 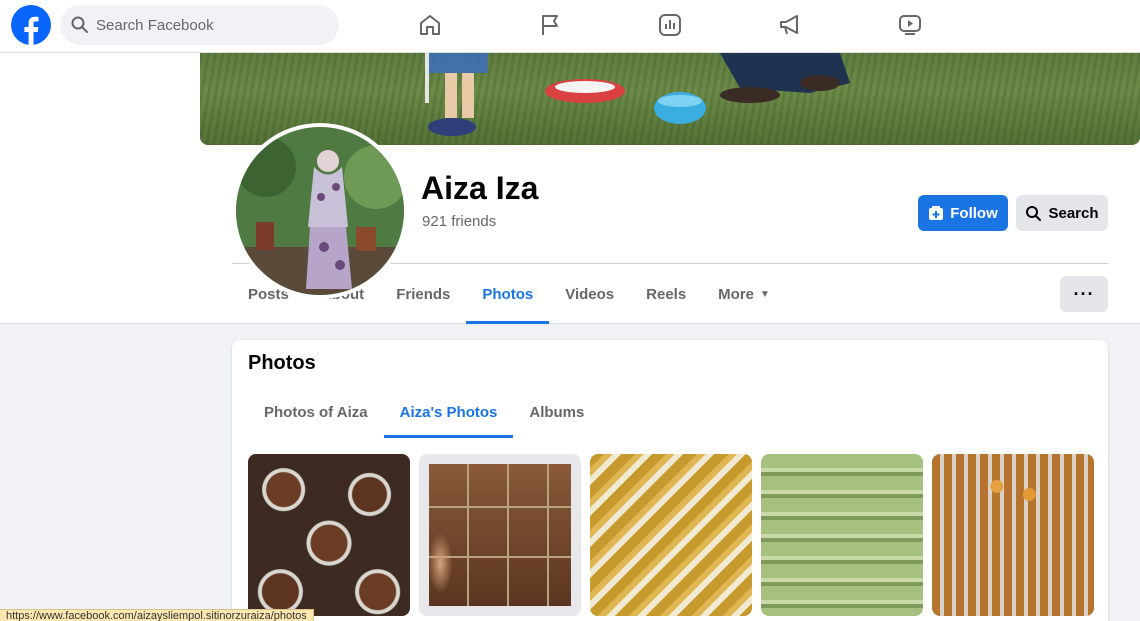 I want to click on caret-down-icon: ▼, so click(x=765, y=294).